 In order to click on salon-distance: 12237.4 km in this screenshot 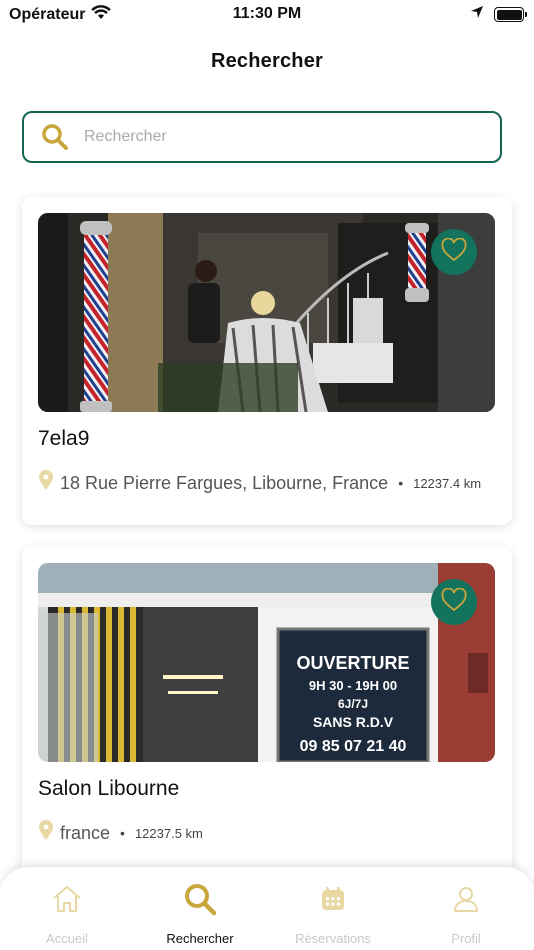, I will do `click(447, 483)`.